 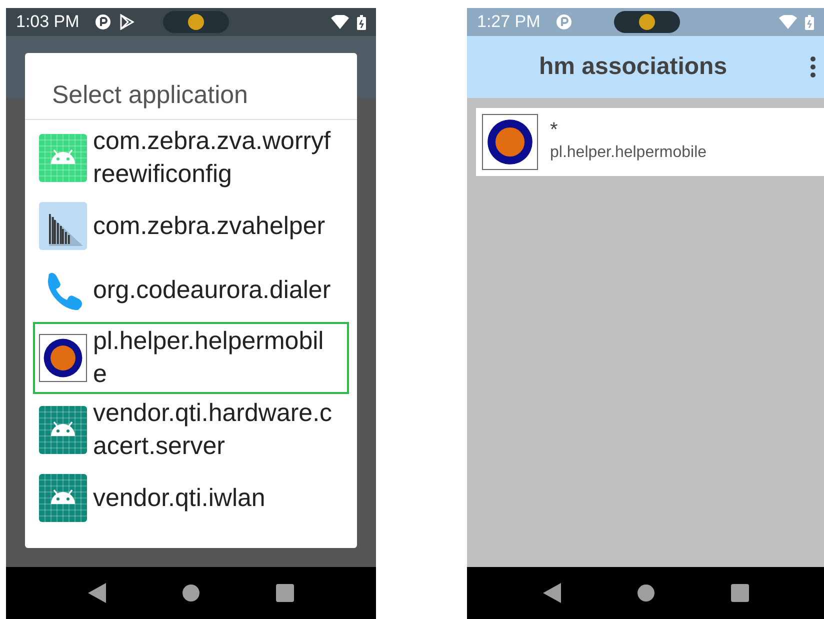 I want to click on status-time: 1:03 PM, so click(x=48, y=22).